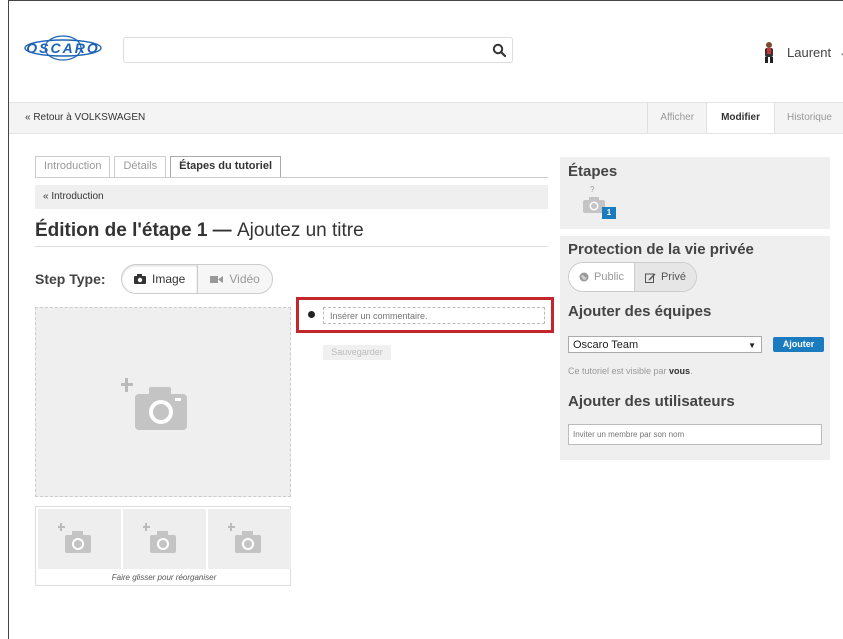 This screenshot has height=639, width=843. I want to click on step-type-image-button: Image, so click(160, 279).